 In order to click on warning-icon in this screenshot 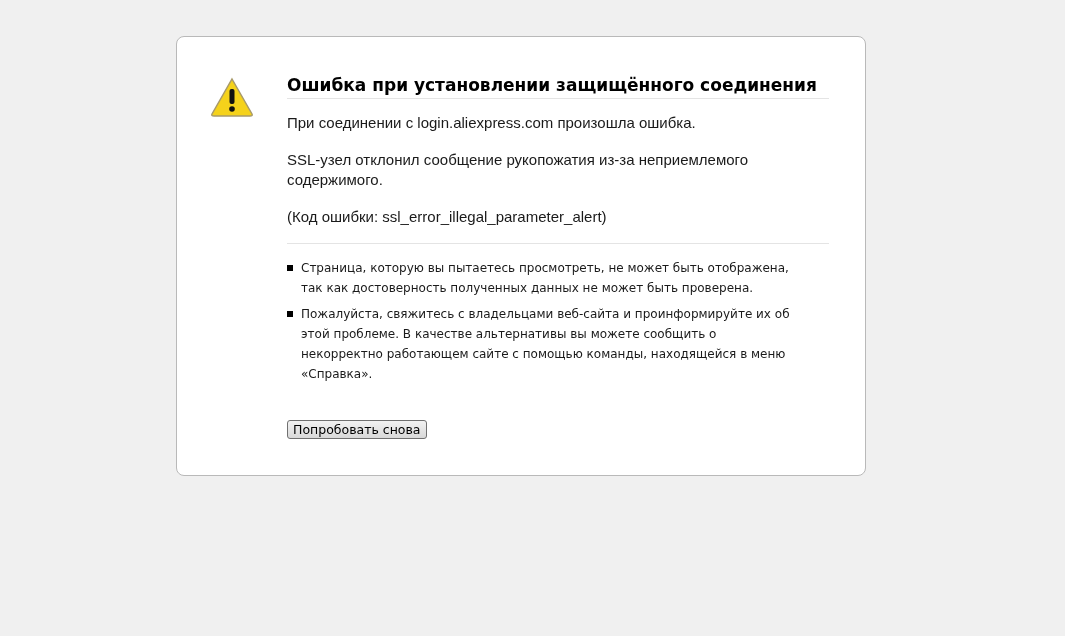, I will do `click(232, 97)`.